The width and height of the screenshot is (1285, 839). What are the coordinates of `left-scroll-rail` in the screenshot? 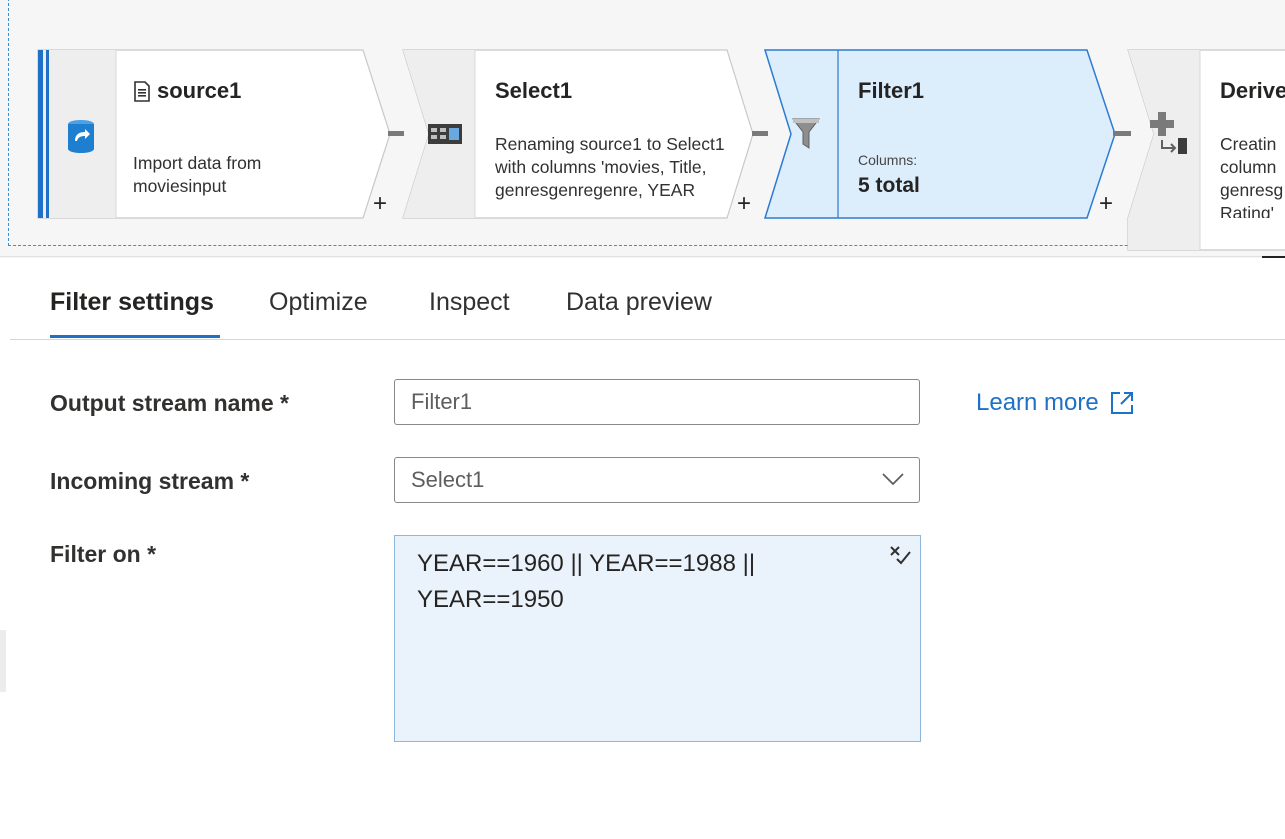 It's located at (3, 661).